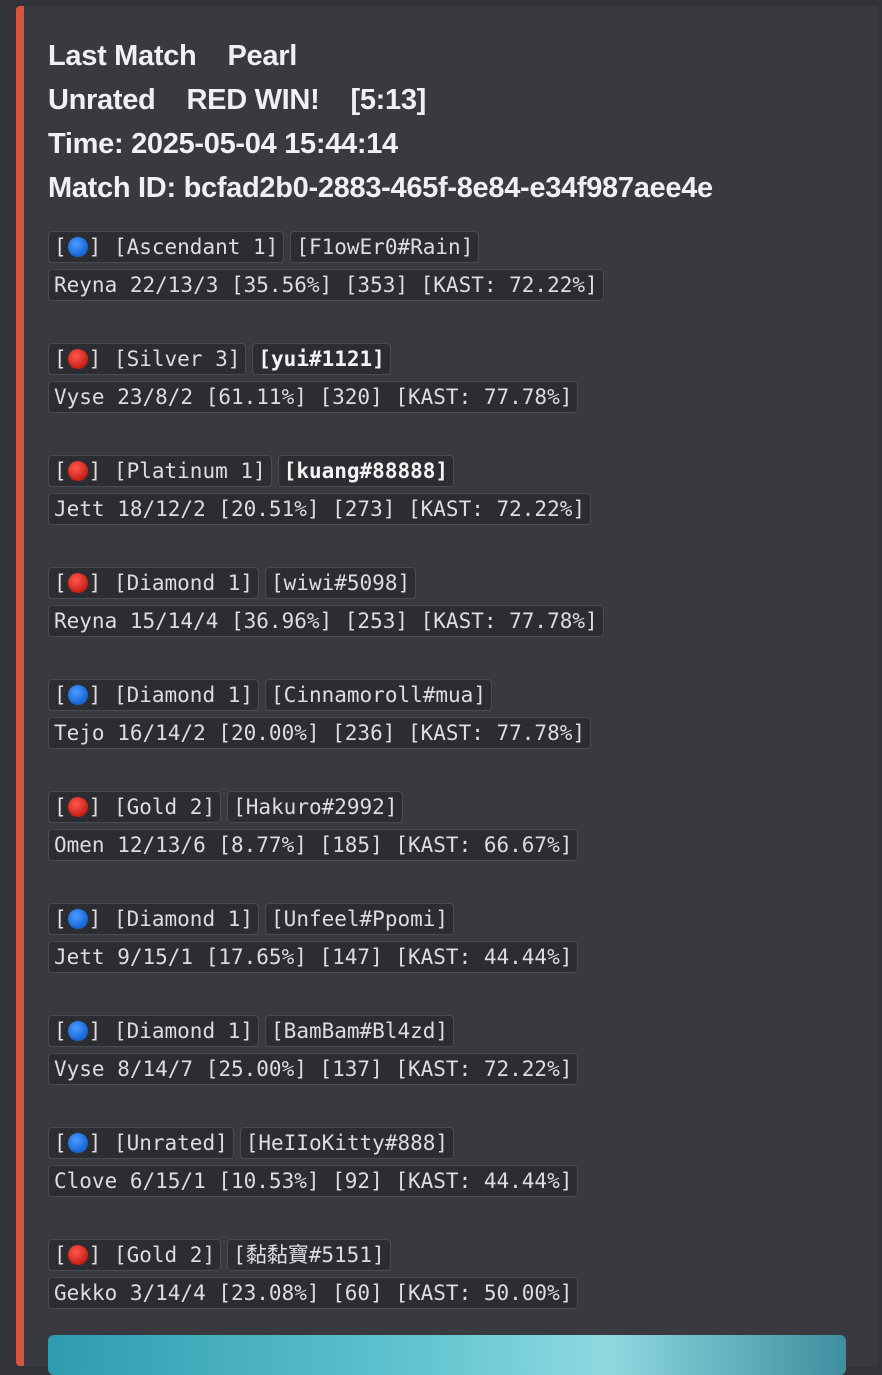 The image size is (882, 1375). I want to click on player-info-row: [] [Gold 2] [Hakuro#2992], so click(463, 807).